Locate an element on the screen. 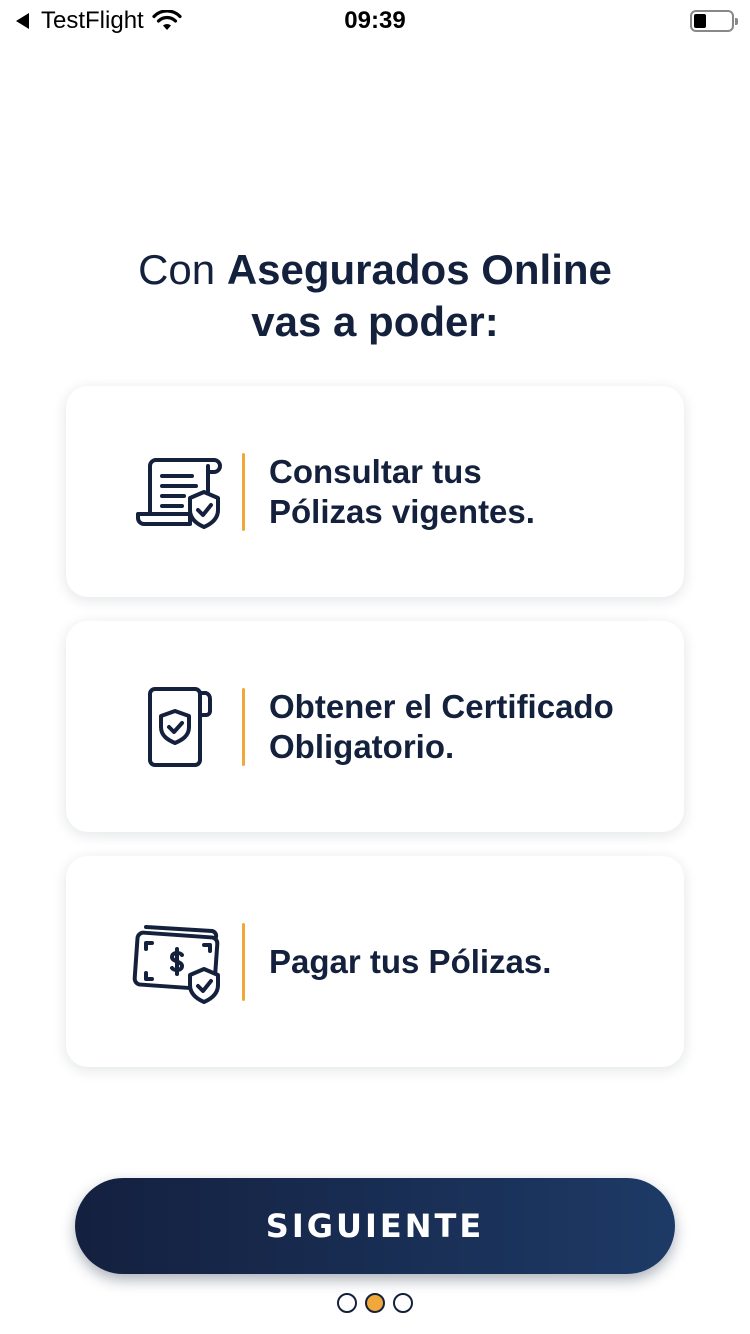 Image resolution: width=750 pixels, height=1334 pixels. page-dot-active is located at coordinates (375, 1303).